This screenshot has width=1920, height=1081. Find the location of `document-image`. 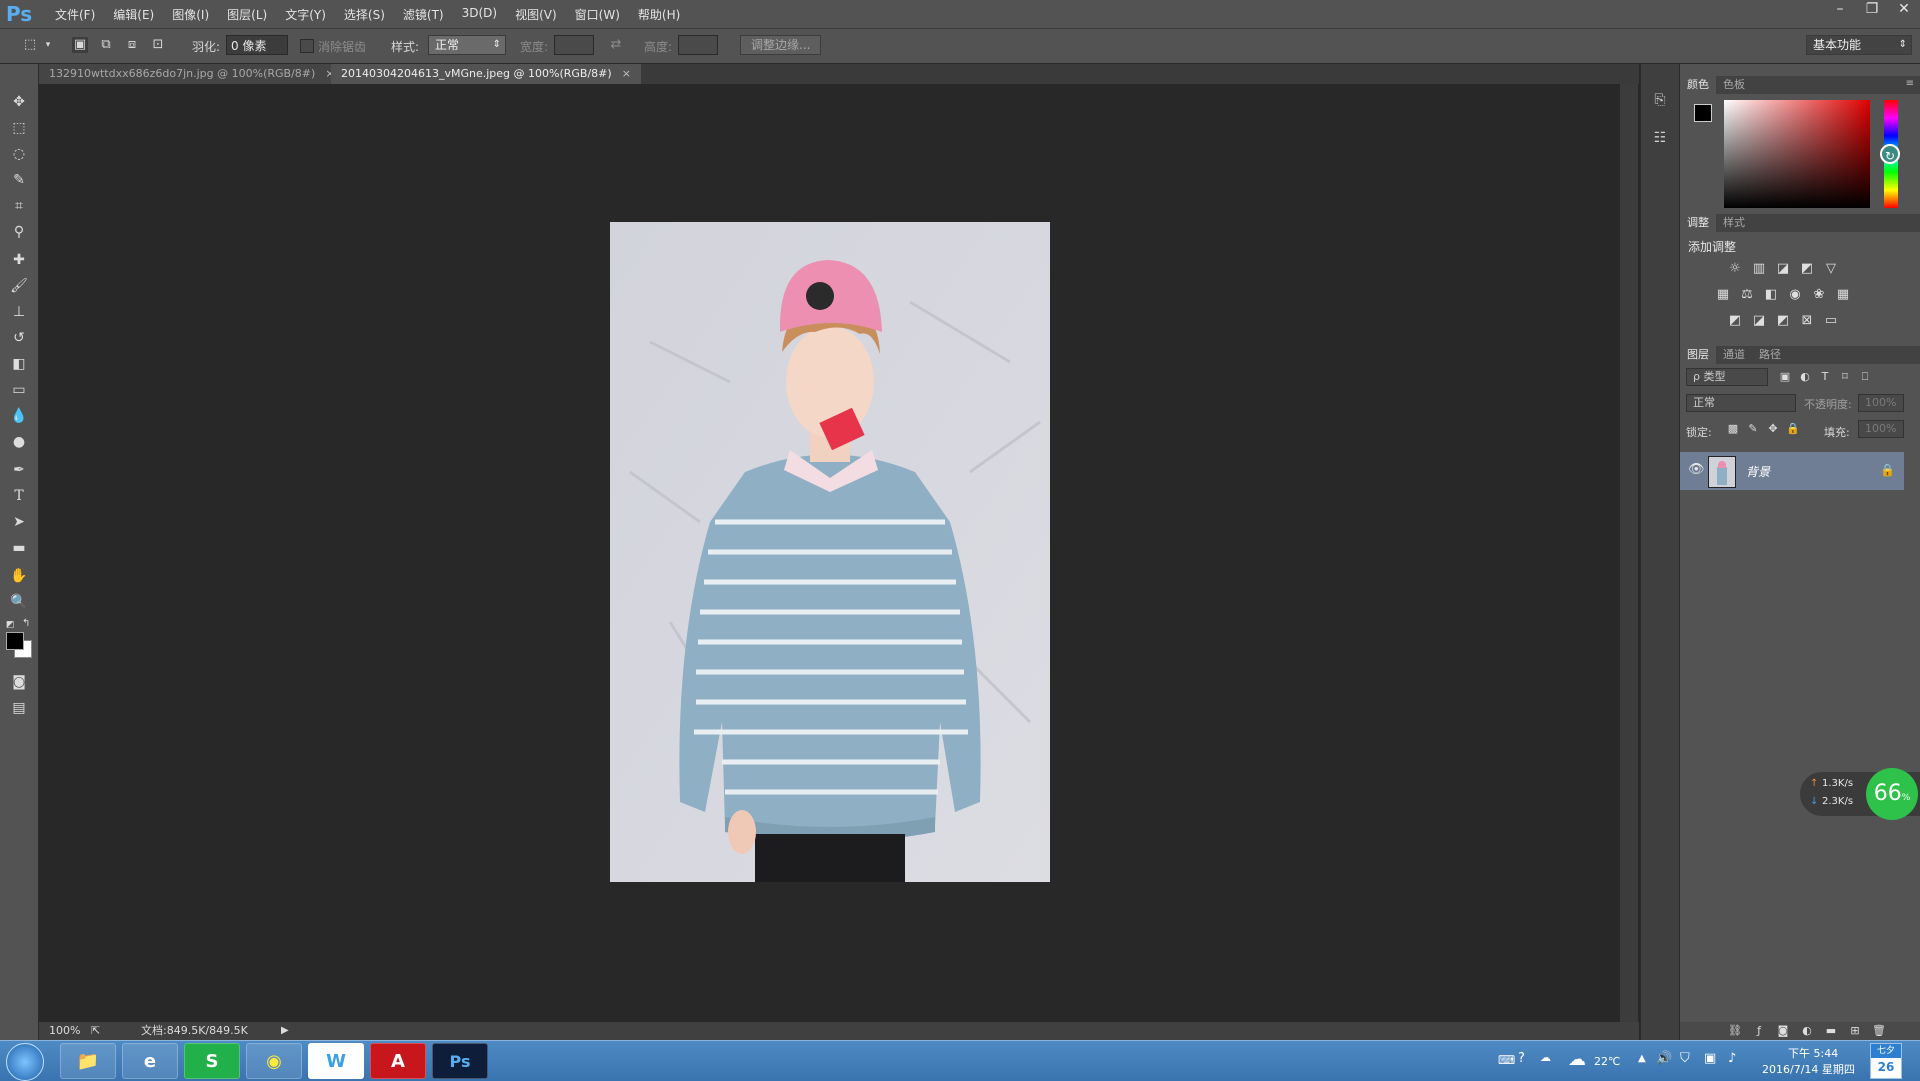

document-image is located at coordinates (830, 552).